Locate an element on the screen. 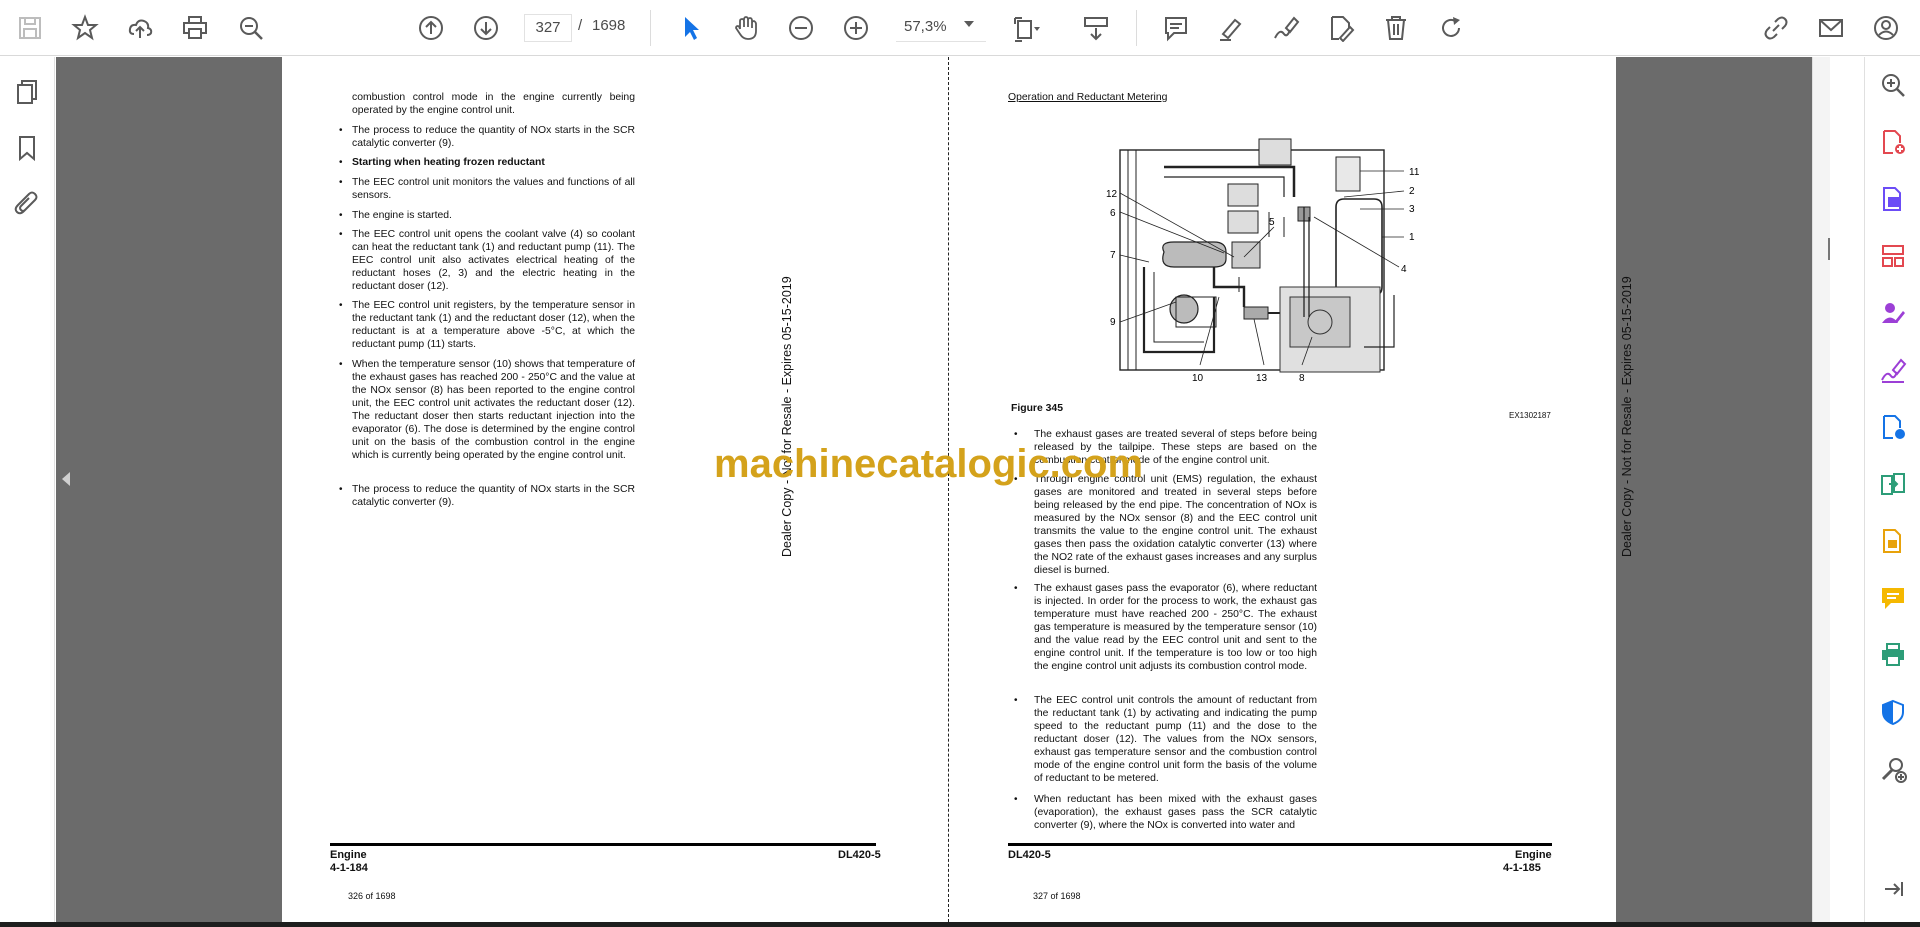  sign-icon is located at coordinates (1286, 28).